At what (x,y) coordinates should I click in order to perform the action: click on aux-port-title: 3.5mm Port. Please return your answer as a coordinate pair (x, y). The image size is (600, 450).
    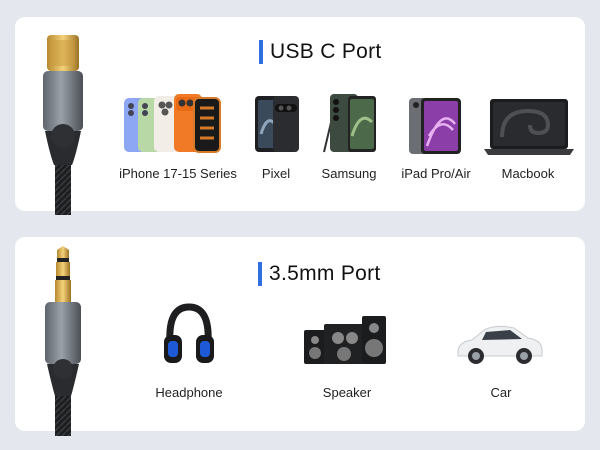
    Looking at the image, I should click on (325, 273).